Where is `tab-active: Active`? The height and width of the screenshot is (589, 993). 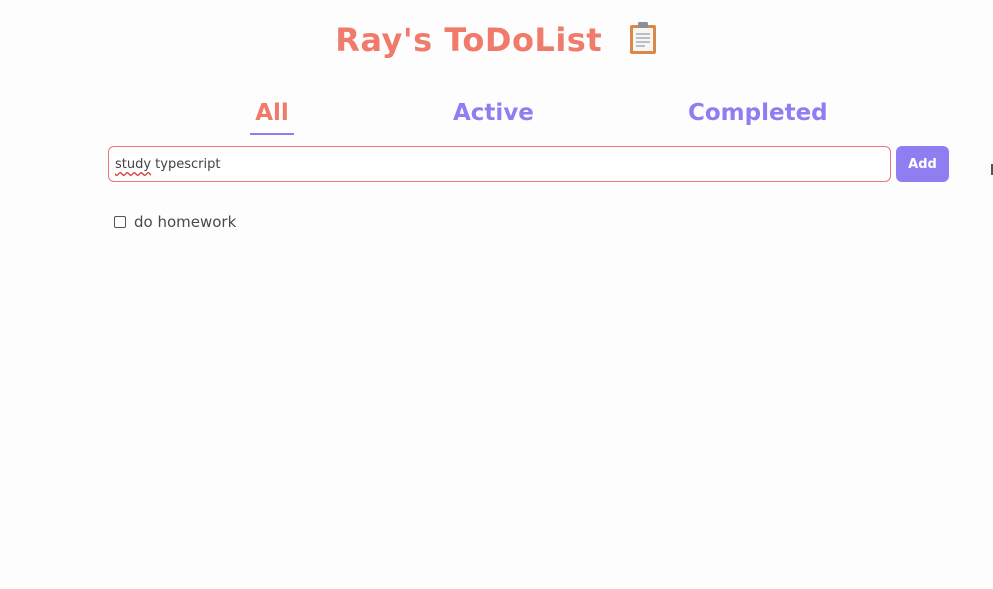 tab-active: Active is located at coordinates (493, 113).